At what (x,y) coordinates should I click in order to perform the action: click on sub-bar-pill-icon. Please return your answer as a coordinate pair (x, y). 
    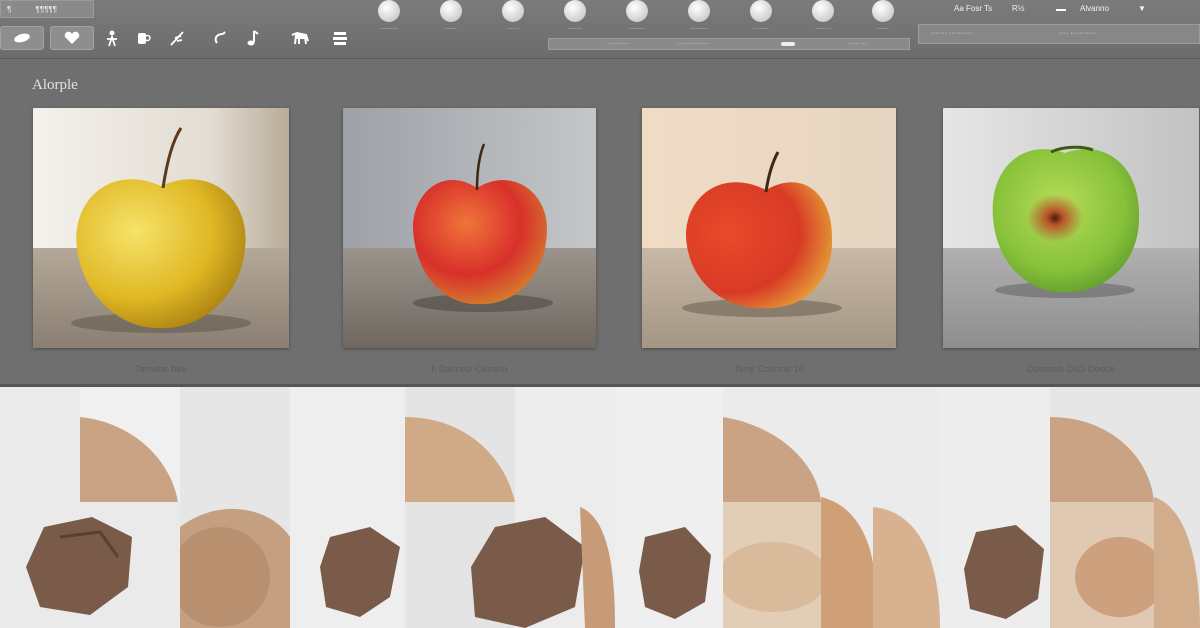
    Looking at the image, I should click on (788, 44).